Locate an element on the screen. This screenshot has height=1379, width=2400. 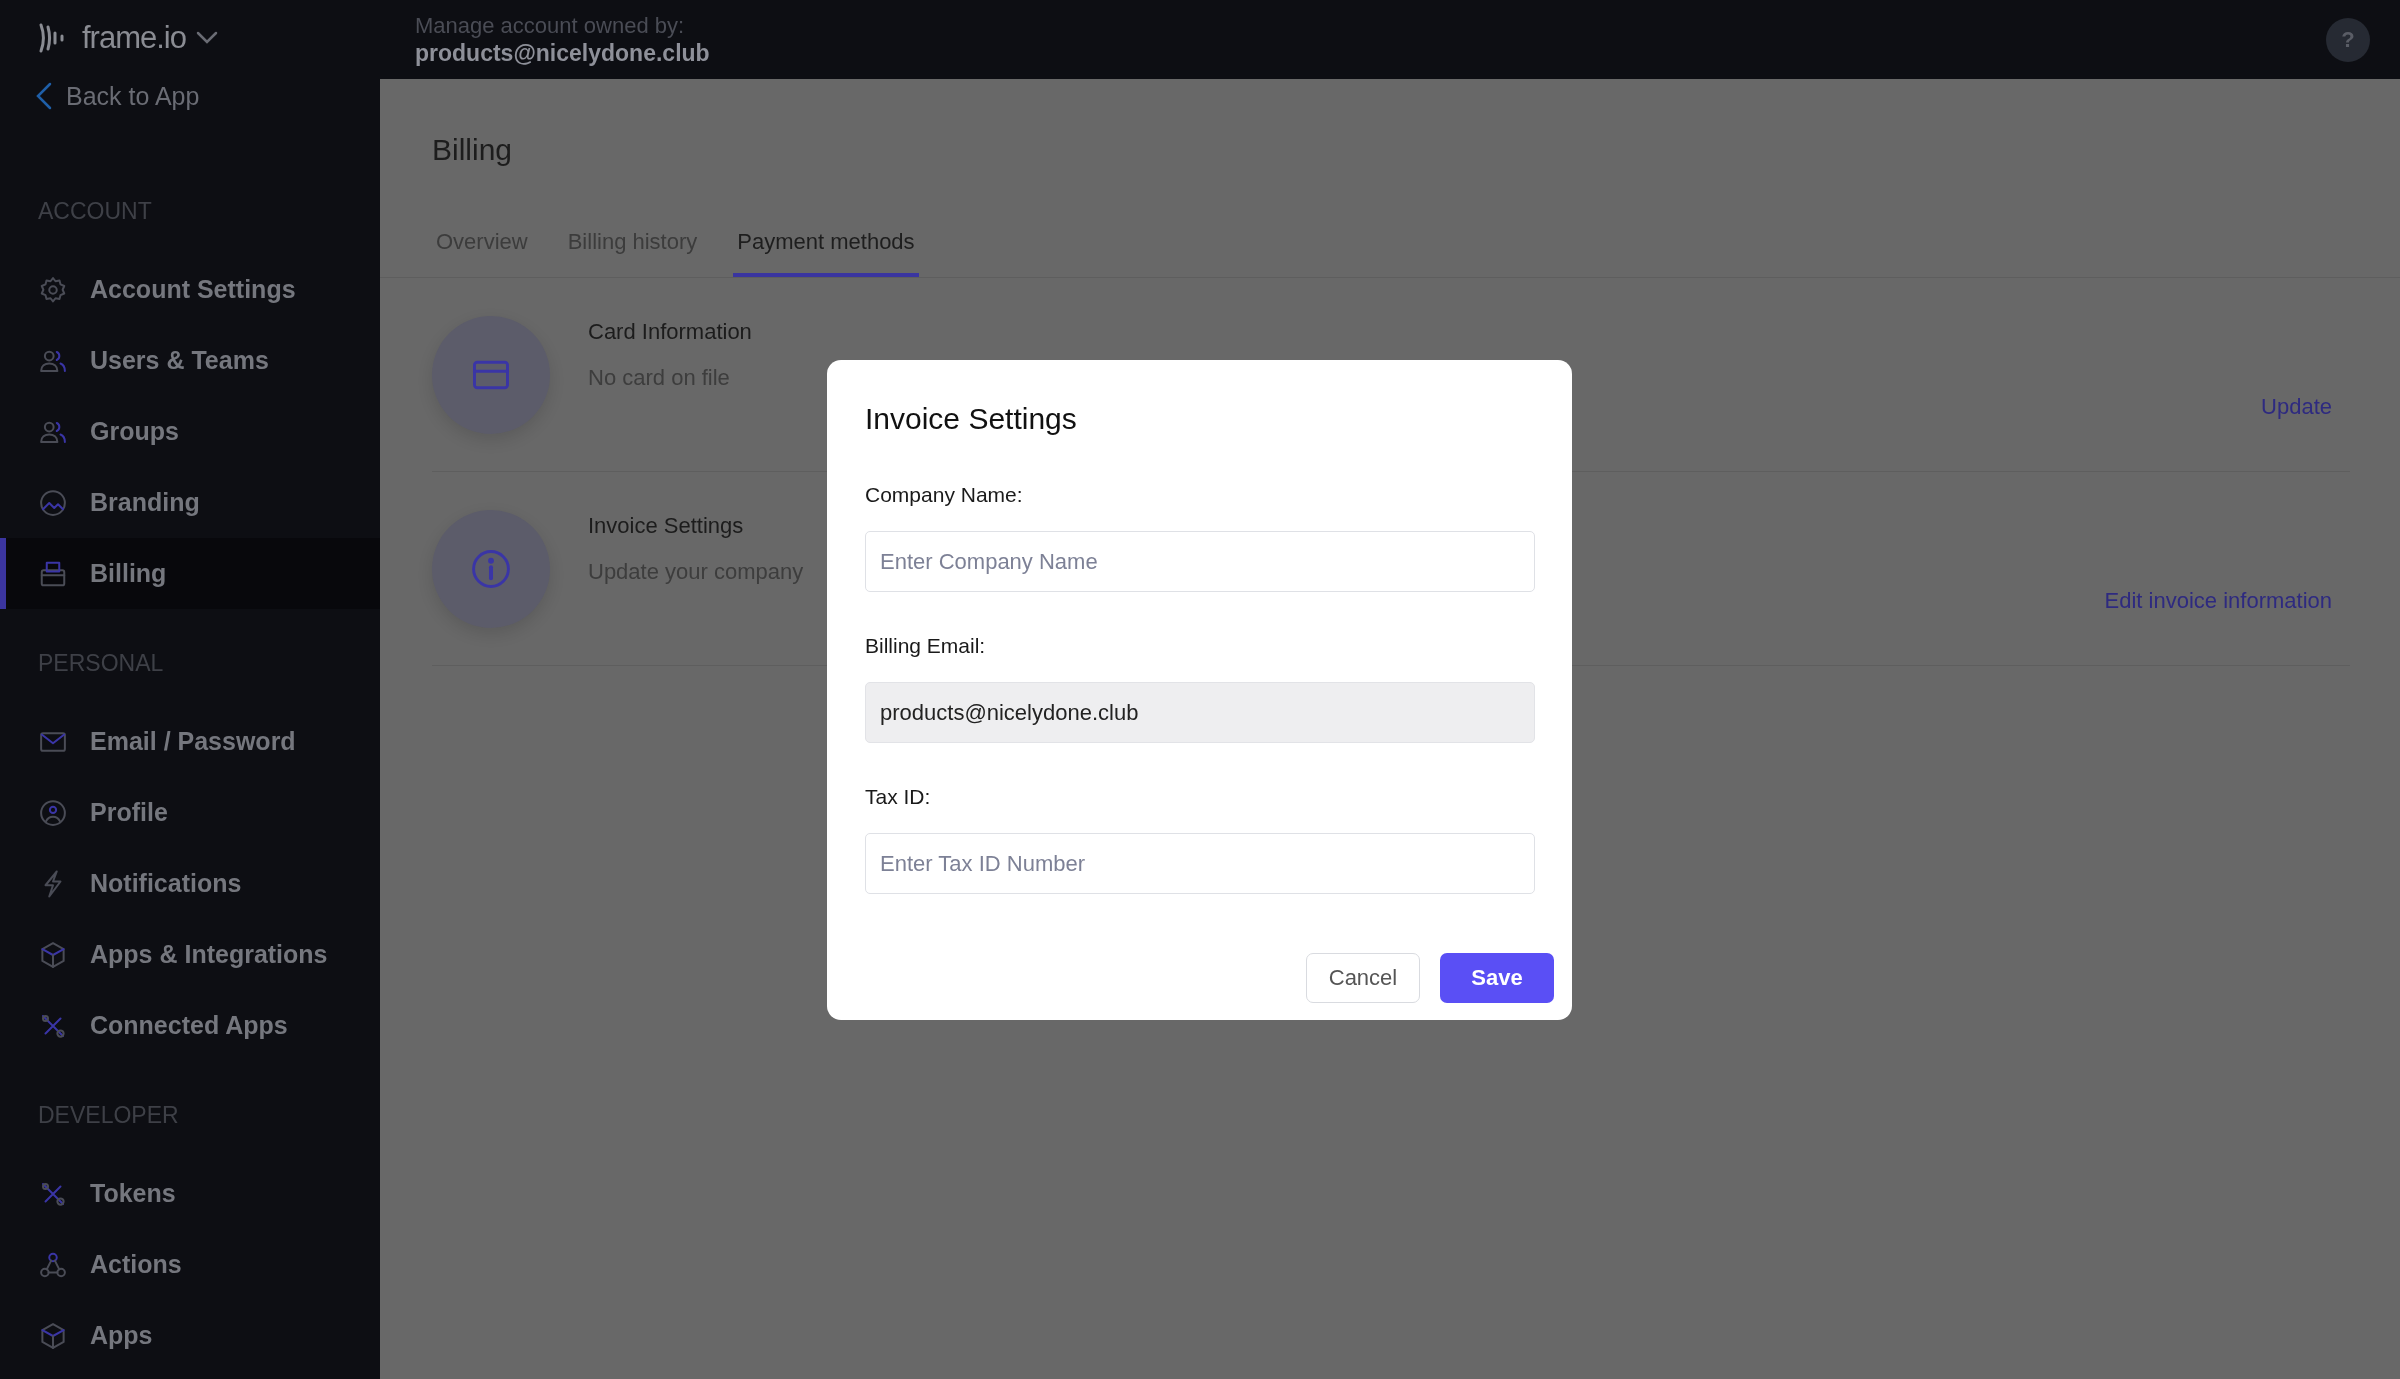
sidebar-item: Tokens is located at coordinates (190, 1193).